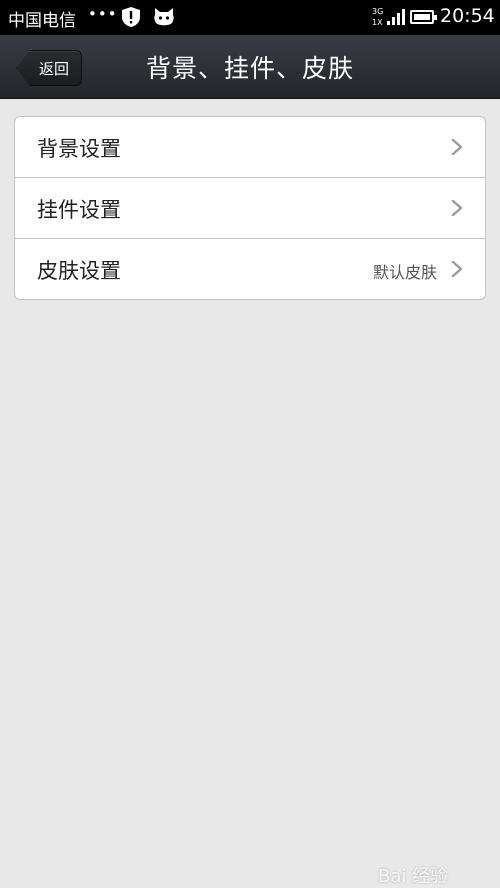 This screenshot has height=888, width=500. What do you see at coordinates (42, 21) in the screenshot?
I see `carrier-label: 中国电信` at bounding box center [42, 21].